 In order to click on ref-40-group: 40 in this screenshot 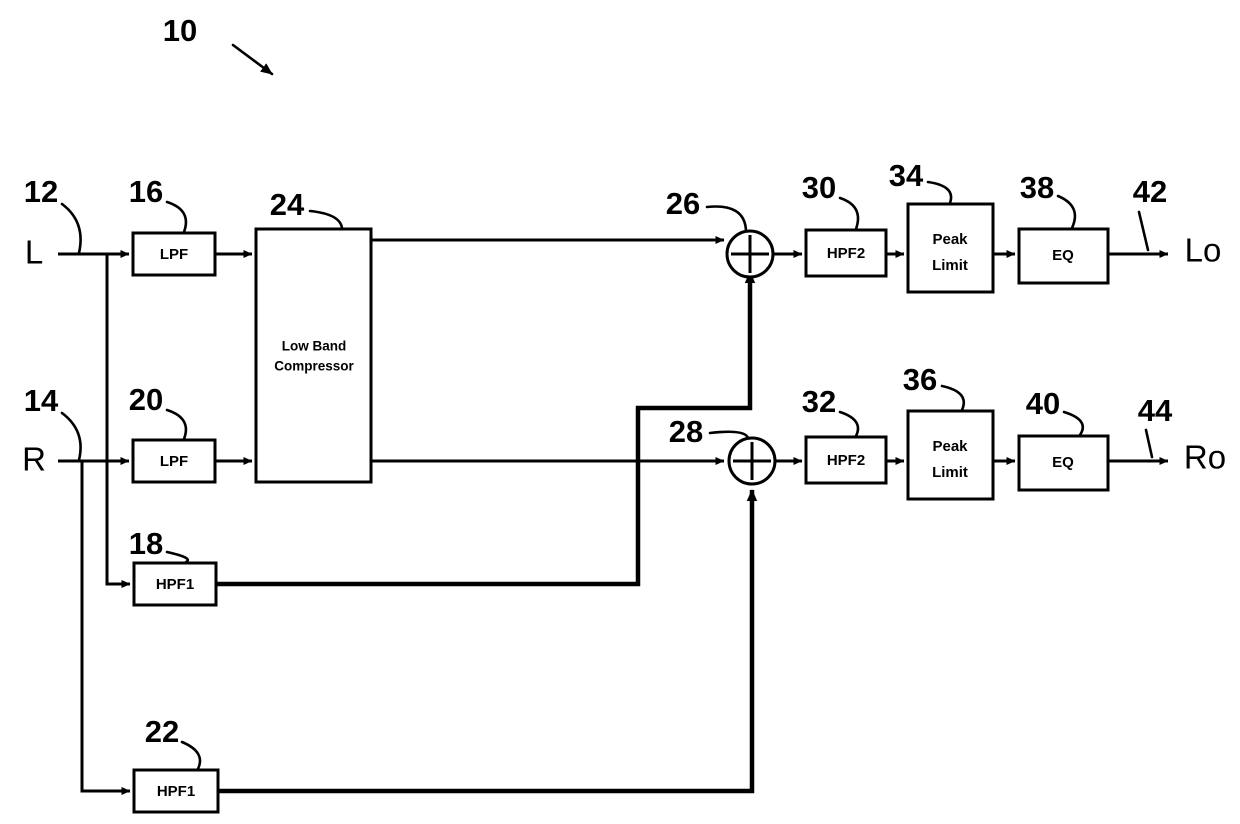, I will do `click(1055, 411)`.